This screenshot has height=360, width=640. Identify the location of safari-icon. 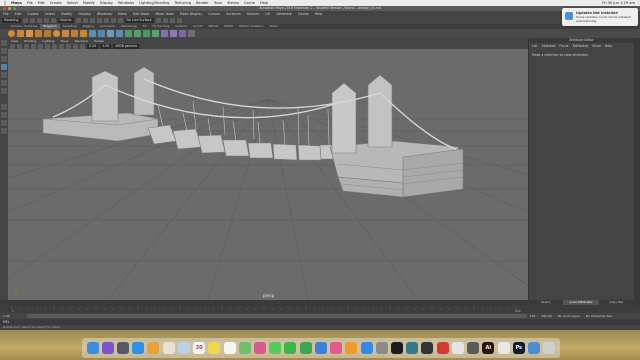
(138, 348).